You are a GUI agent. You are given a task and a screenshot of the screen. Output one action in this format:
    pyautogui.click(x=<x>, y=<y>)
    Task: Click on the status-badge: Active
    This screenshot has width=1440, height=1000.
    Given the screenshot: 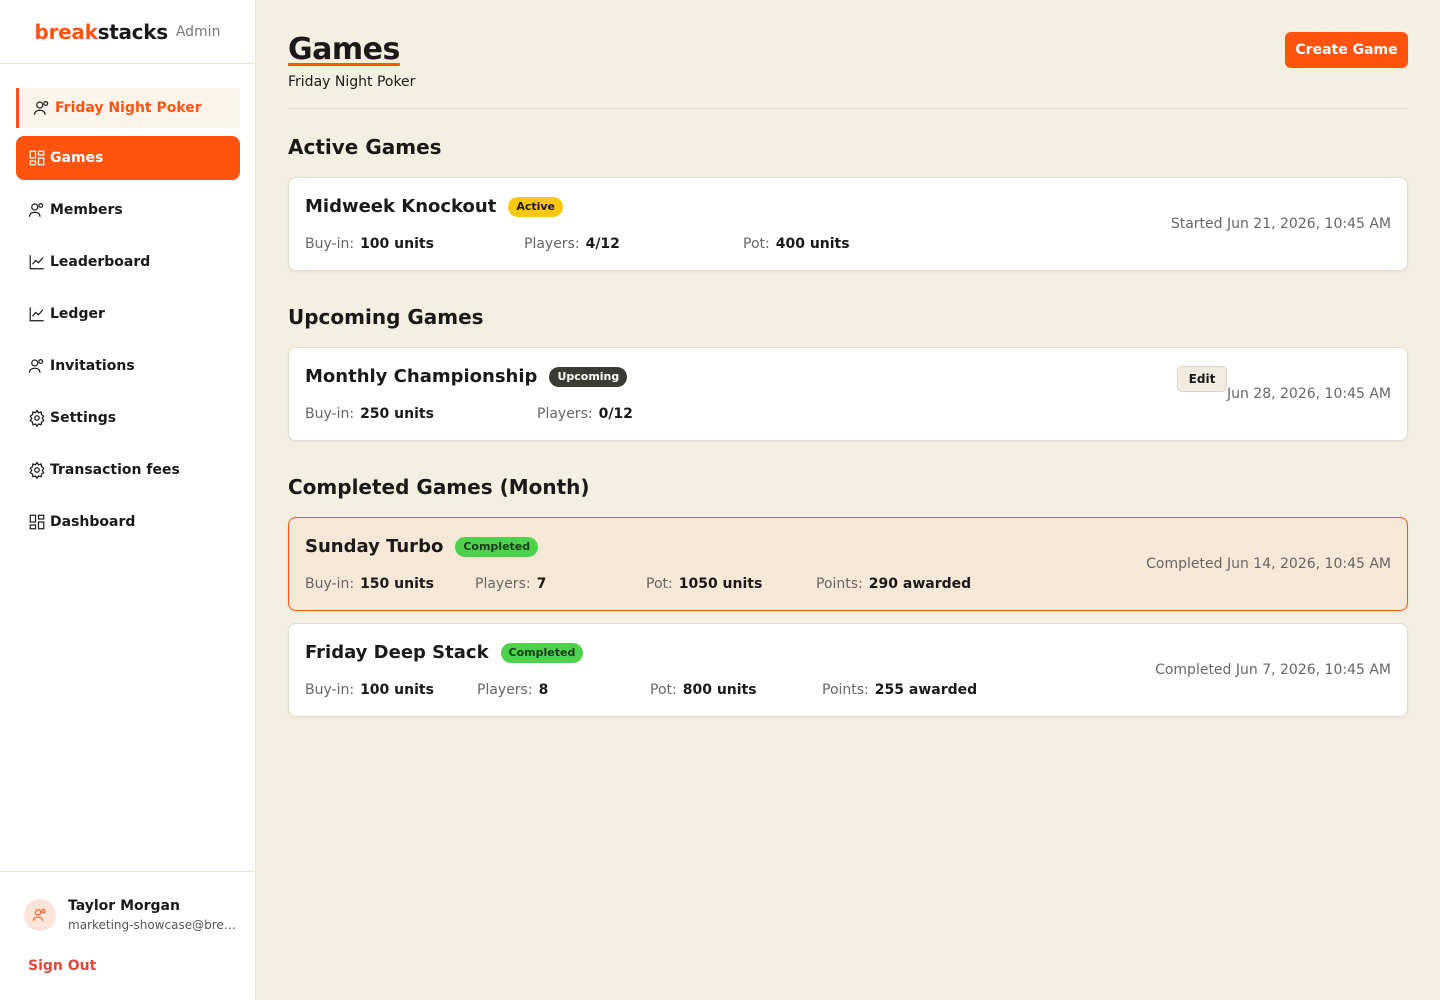 What is the action you would take?
    pyautogui.click(x=536, y=206)
    